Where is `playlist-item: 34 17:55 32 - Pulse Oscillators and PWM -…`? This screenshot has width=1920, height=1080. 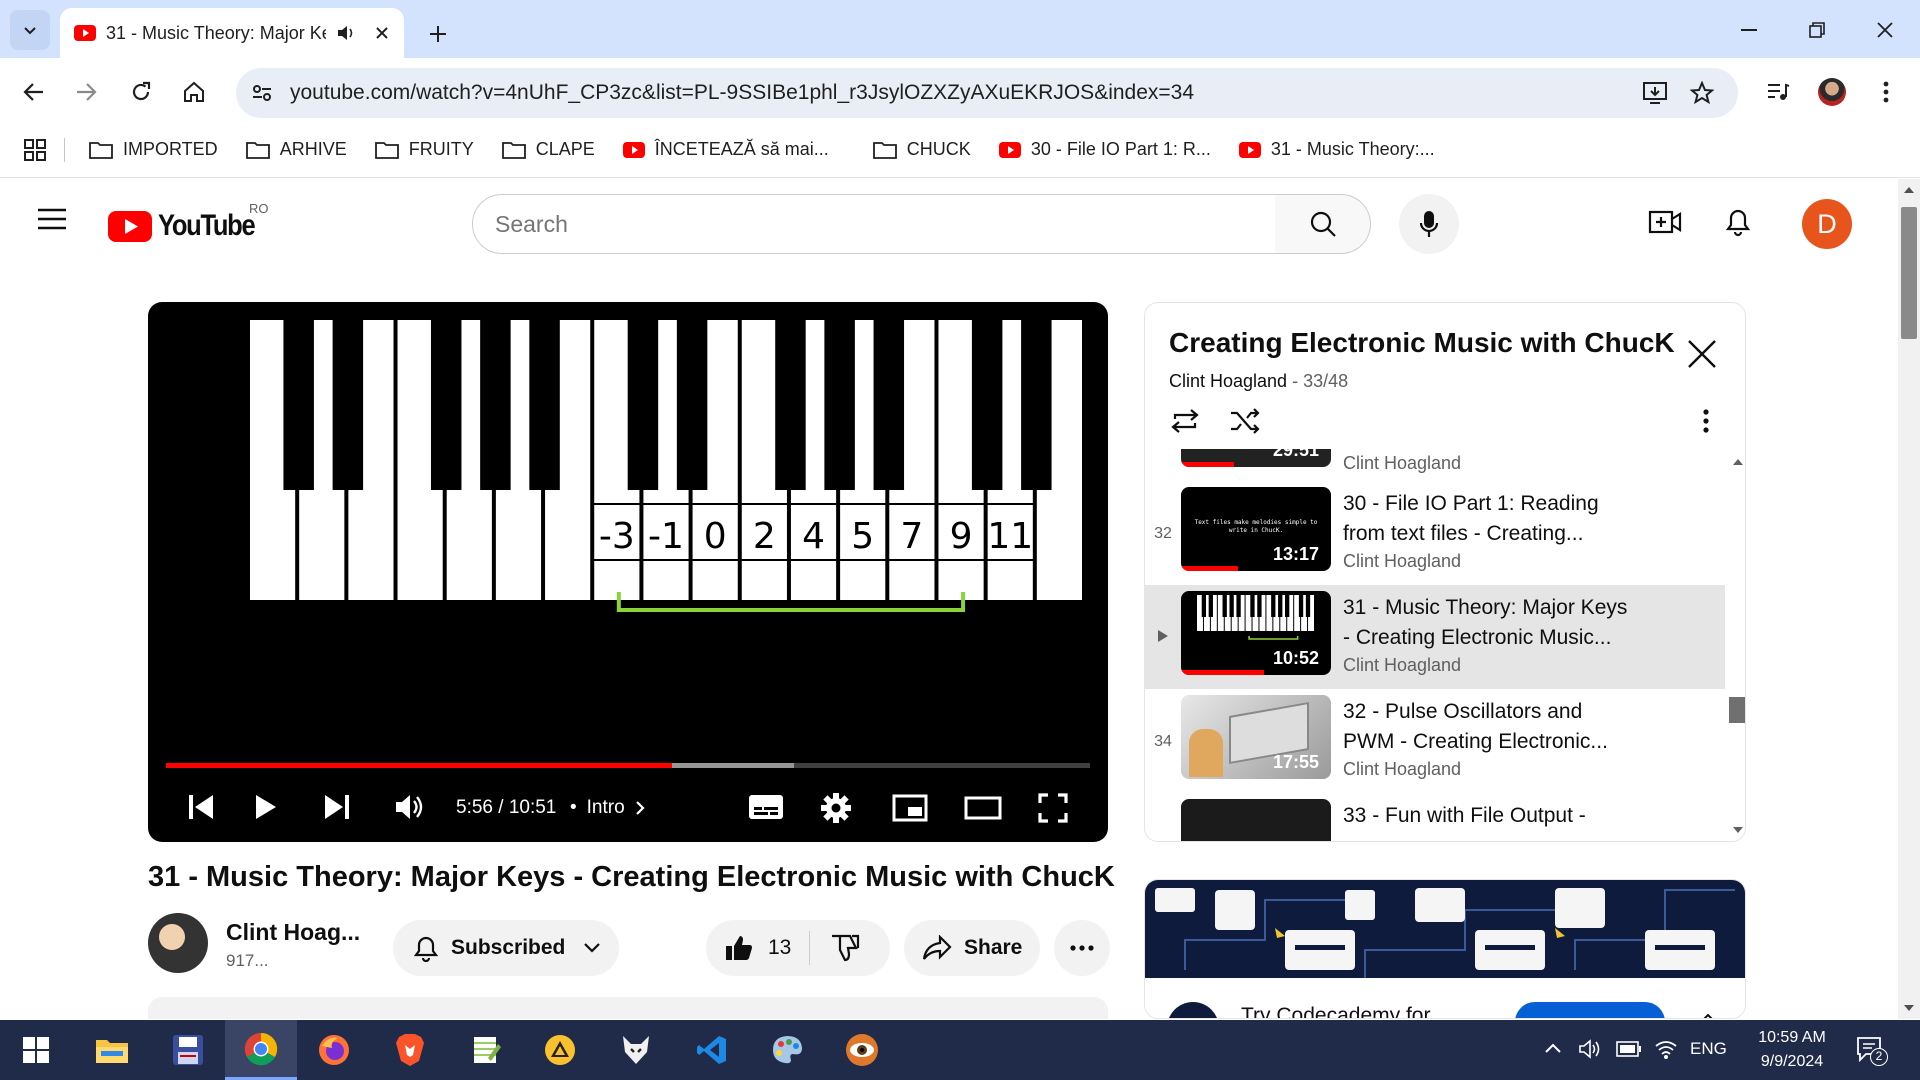
playlist-item: 34 17:55 32 - Pulse Oscillators and PWM -… is located at coordinates (1435, 741).